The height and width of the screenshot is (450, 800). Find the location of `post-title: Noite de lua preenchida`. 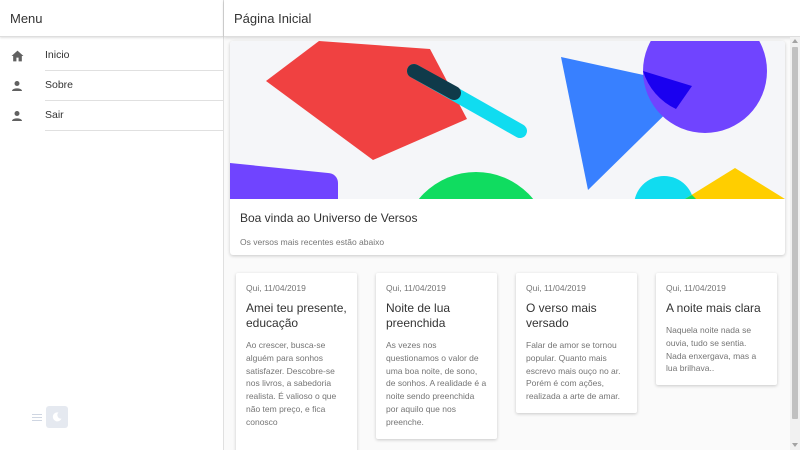

post-title: Noite de lua preenchida is located at coordinates (418, 315).